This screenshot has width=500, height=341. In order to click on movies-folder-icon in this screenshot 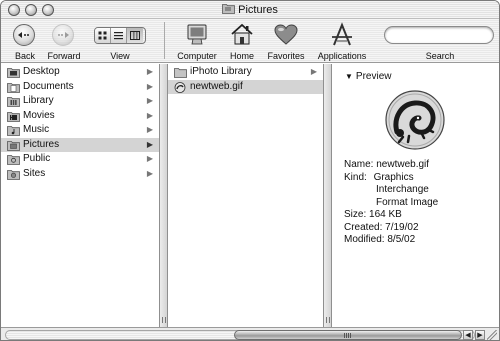, I will do `click(13, 116)`.